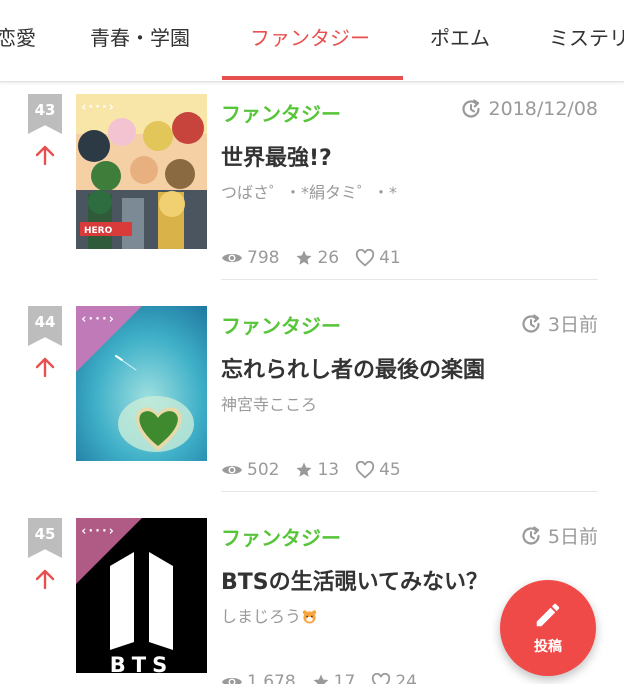  I want to click on update-date: 2018/12/08, so click(529, 109).